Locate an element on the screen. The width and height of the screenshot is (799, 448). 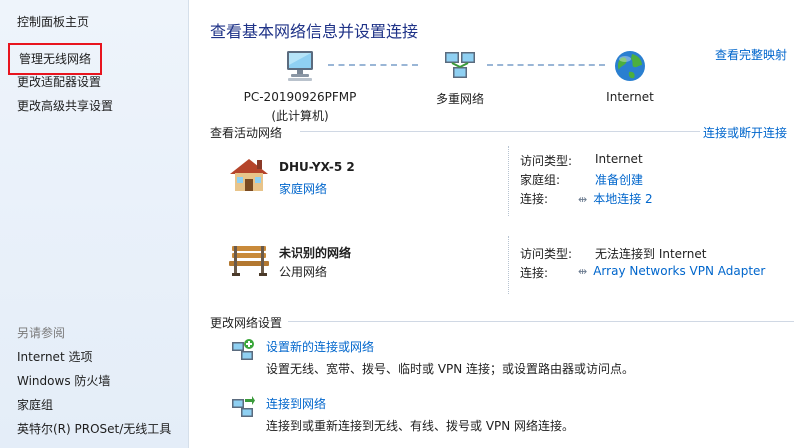
access-type-value: Internet is located at coordinates (619, 159).